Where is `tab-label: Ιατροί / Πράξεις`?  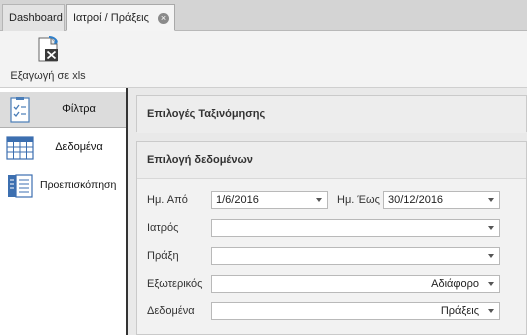 tab-label: Ιατροί / Πράξεις is located at coordinates (111, 18).